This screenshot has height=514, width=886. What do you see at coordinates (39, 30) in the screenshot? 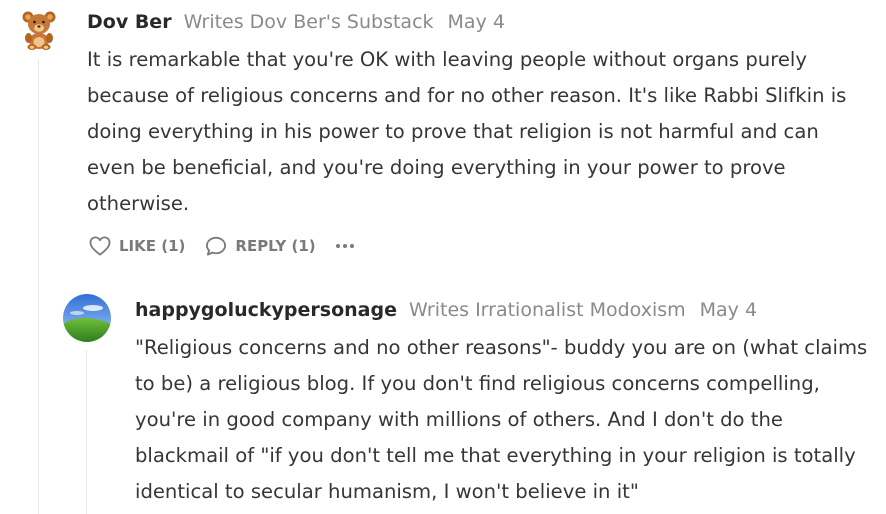
I see `teddy-bear-icon` at bounding box center [39, 30].